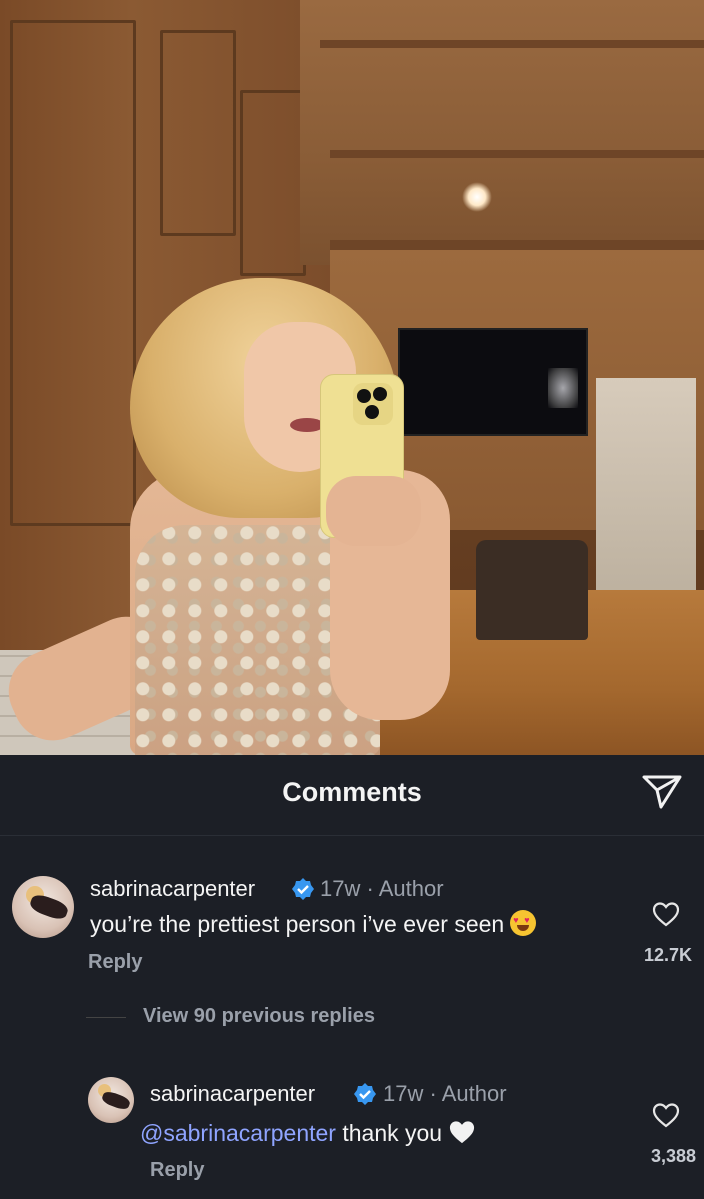 Image resolution: width=704 pixels, height=1199 pixels. What do you see at coordinates (106, 1017) in the screenshot?
I see `divider-line` at bounding box center [106, 1017].